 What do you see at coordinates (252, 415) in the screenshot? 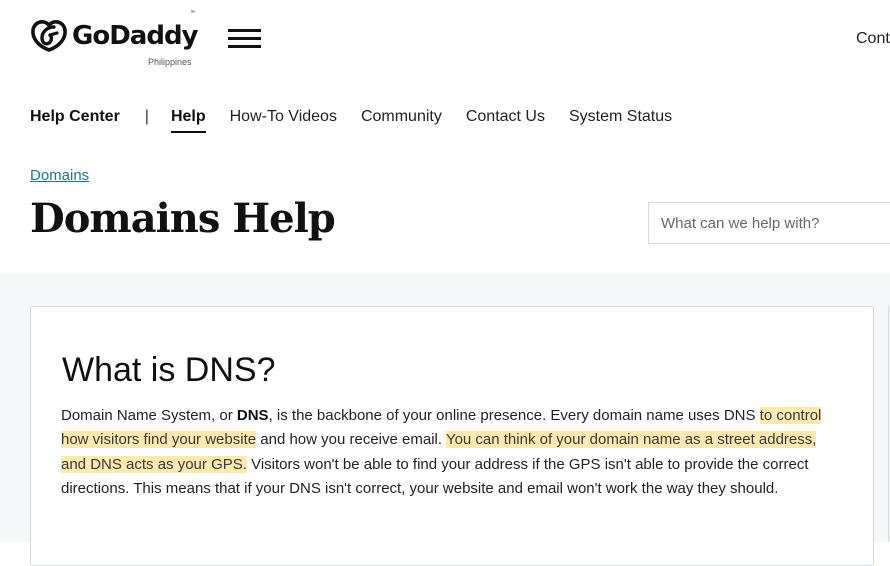
I see `dns-bold: DNS` at bounding box center [252, 415].